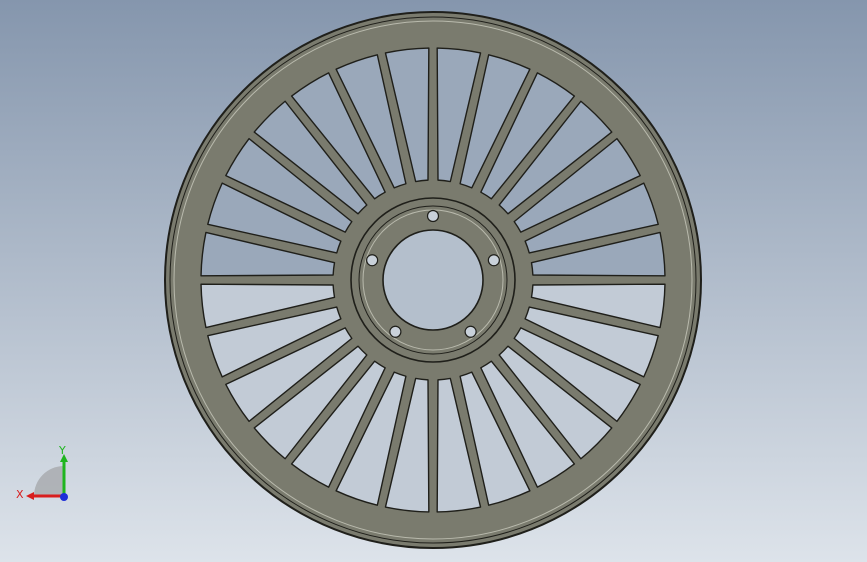 Image resolution: width=867 pixels, height=562 pixels. Describe the element at coordinates (30, 496) in the screenshot. I see `x-axis-arrowhead` at that location.